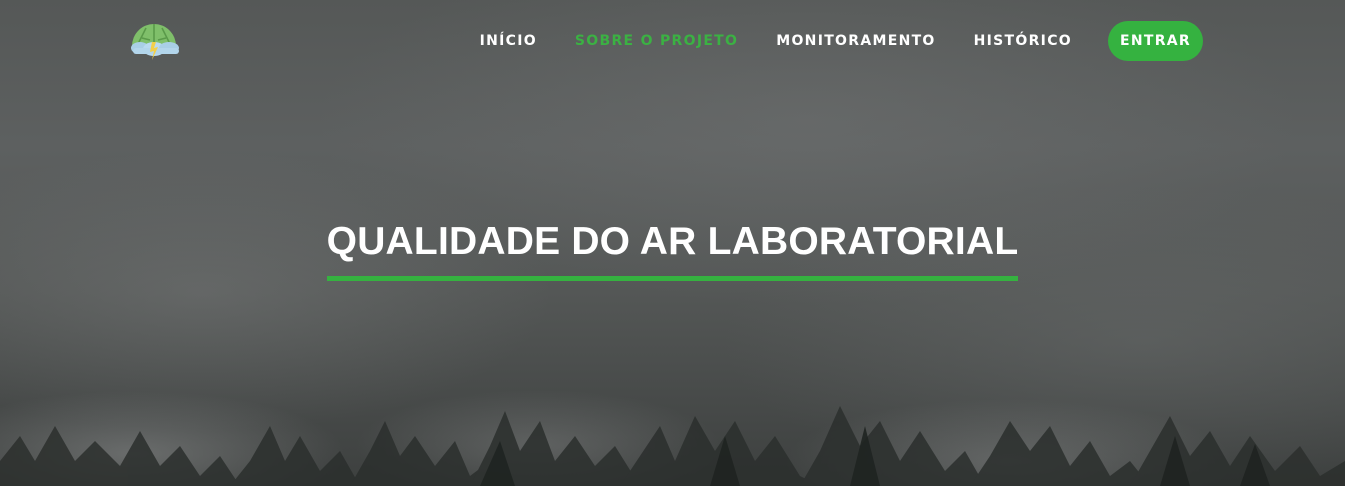 Image resolution: width=1345 pixels, height=486 pixels. I want to click on nav-link-sobre-o-projeto: SOBRE O PROJETO, so click(656, 41).